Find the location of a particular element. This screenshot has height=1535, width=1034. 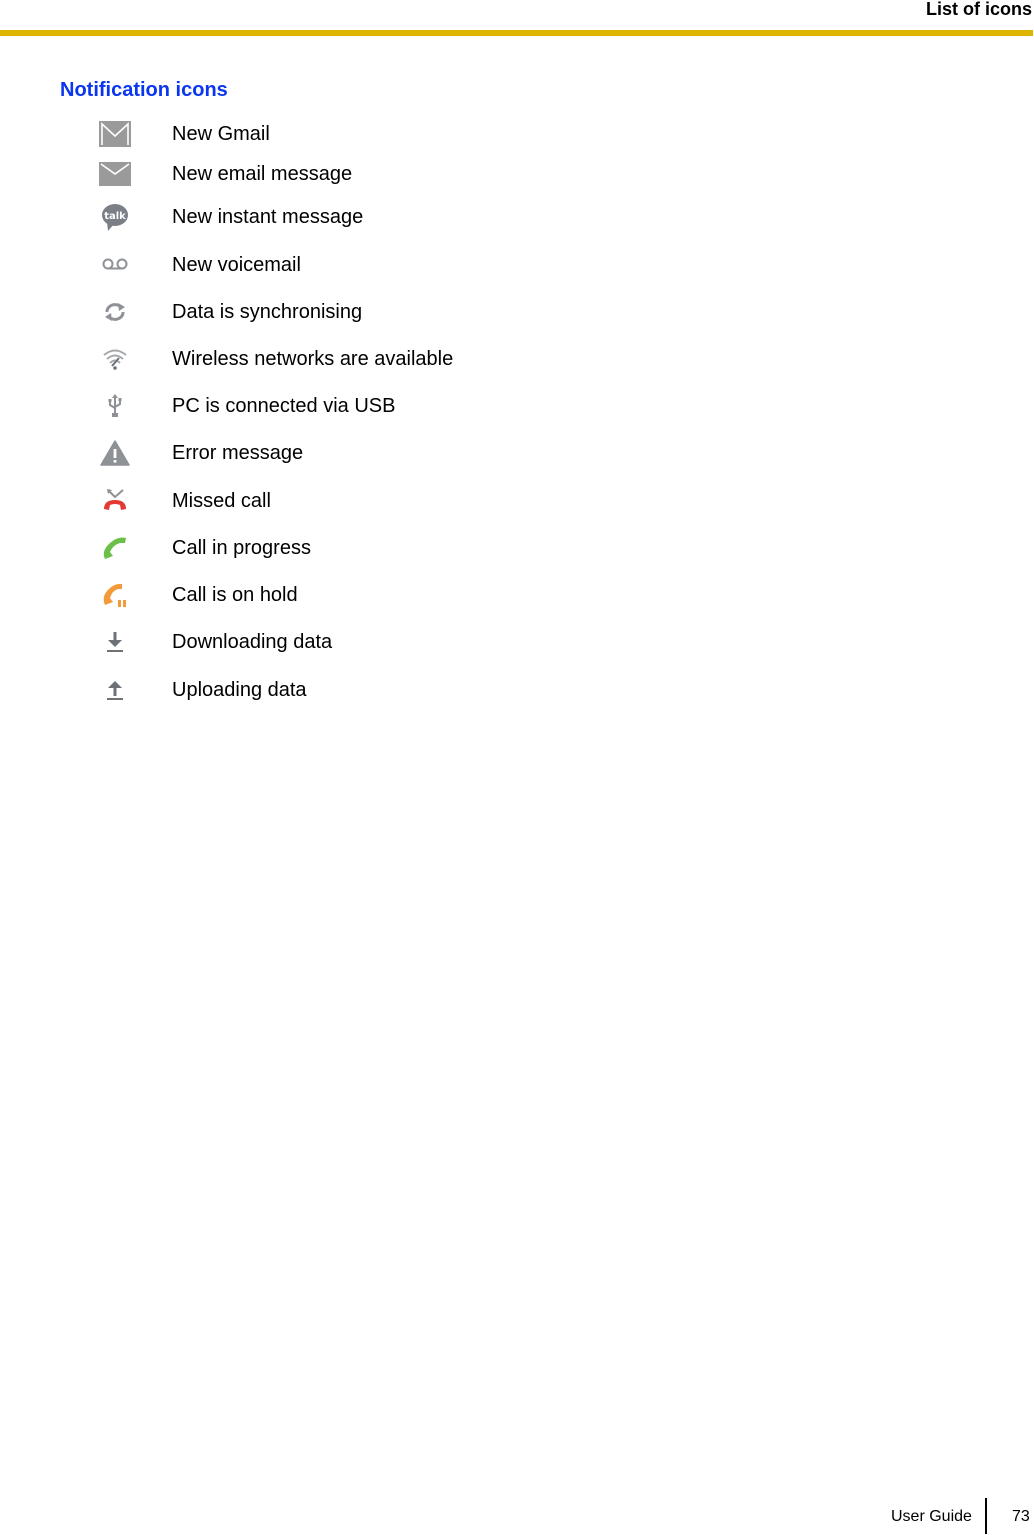

warning-icon is located at coordinates (115, 453).